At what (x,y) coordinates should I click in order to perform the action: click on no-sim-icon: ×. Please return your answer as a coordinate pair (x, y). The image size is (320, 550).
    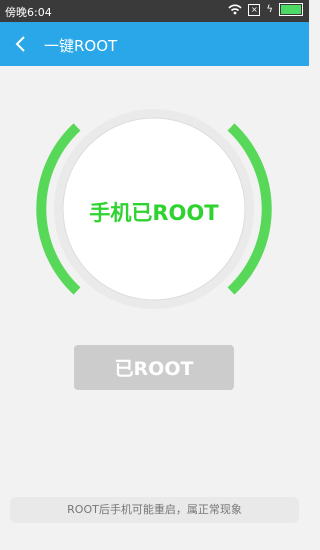
    Looking at the image, I should click on (254, 9).